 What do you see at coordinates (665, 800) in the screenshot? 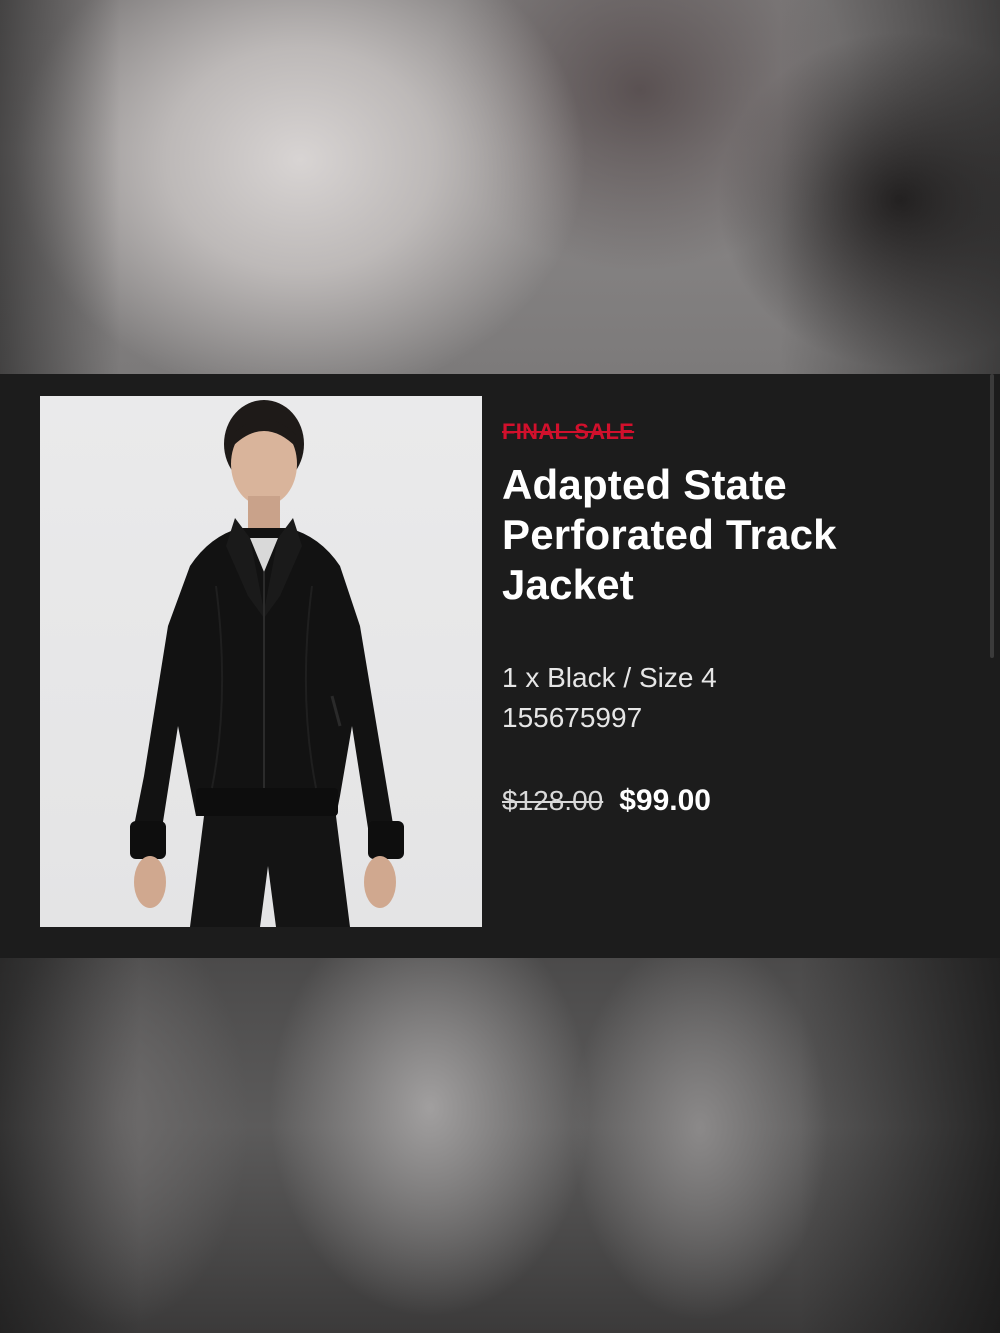
I see `sale-price: $99.00` at bounding box center [665, 800].